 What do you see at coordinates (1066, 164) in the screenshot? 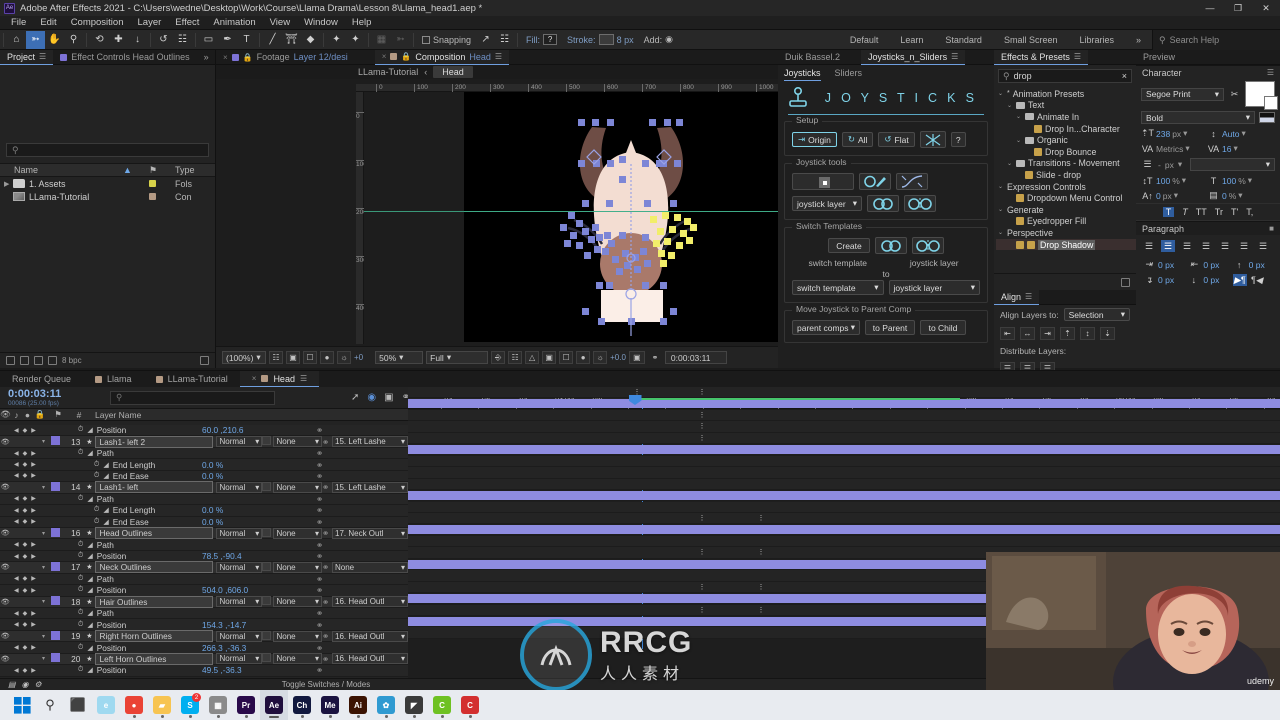
I see `effects-tree-item: ⌄ Transitions - Movement` at bounding box center [1066, 164].